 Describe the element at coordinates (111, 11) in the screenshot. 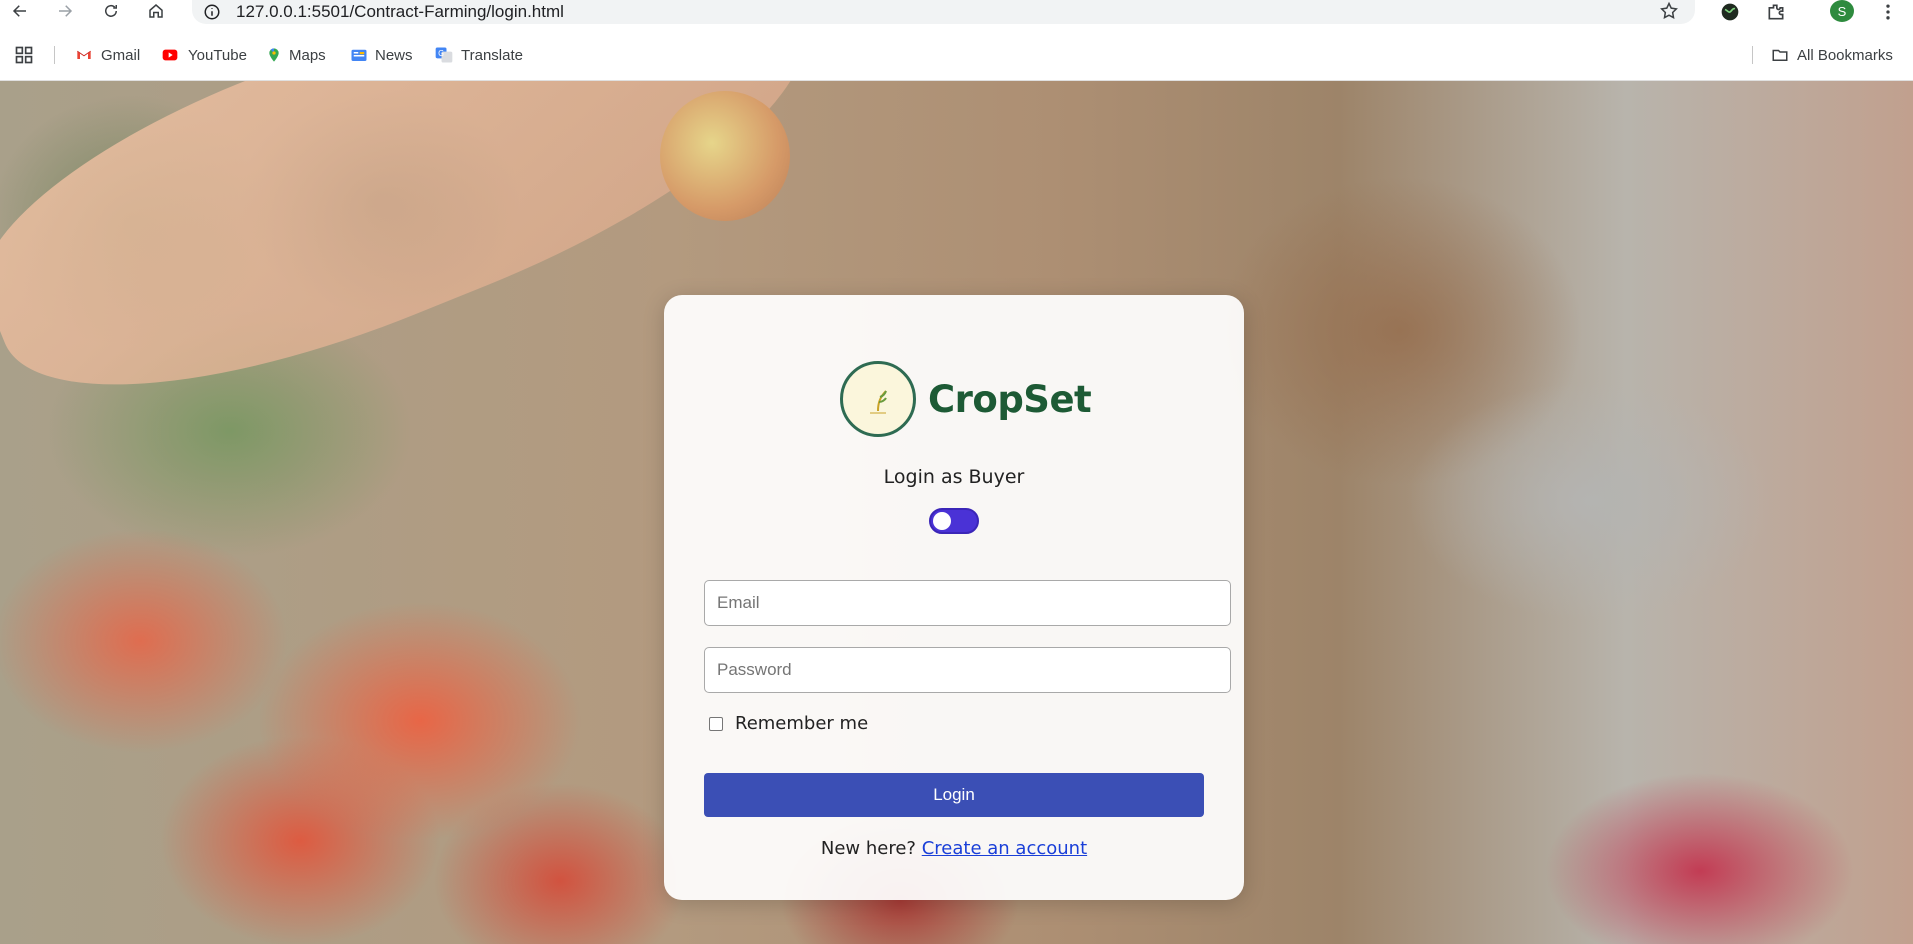

I see `reload-icon` at that location.